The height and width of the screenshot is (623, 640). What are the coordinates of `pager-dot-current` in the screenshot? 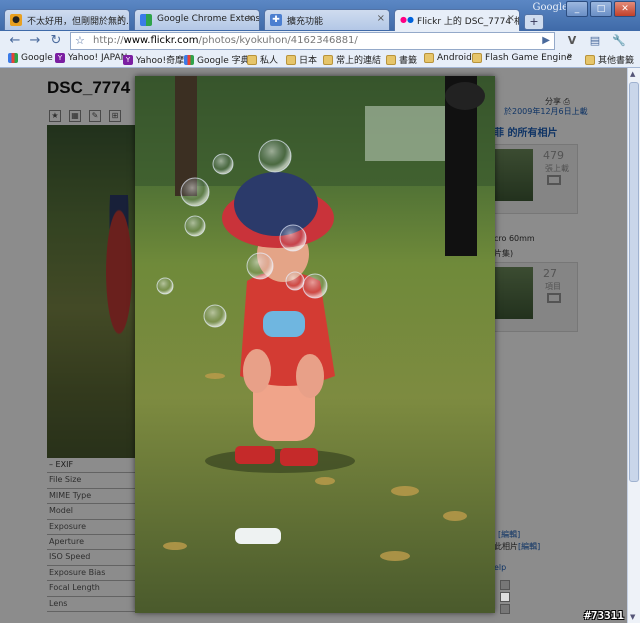 It's located at (505, 597).